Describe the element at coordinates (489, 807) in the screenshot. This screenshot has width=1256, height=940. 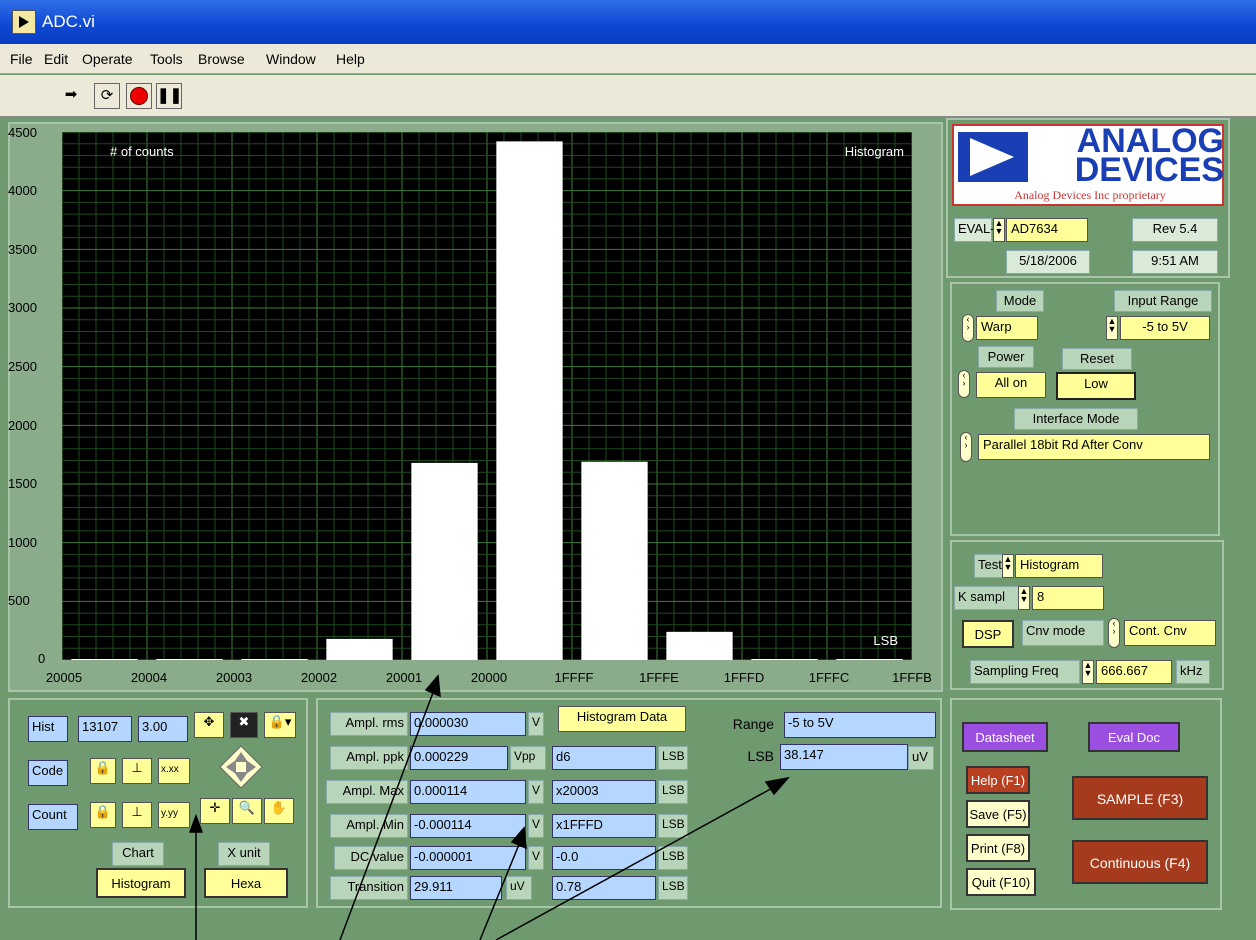
I see `annotation-arrows` at that location.